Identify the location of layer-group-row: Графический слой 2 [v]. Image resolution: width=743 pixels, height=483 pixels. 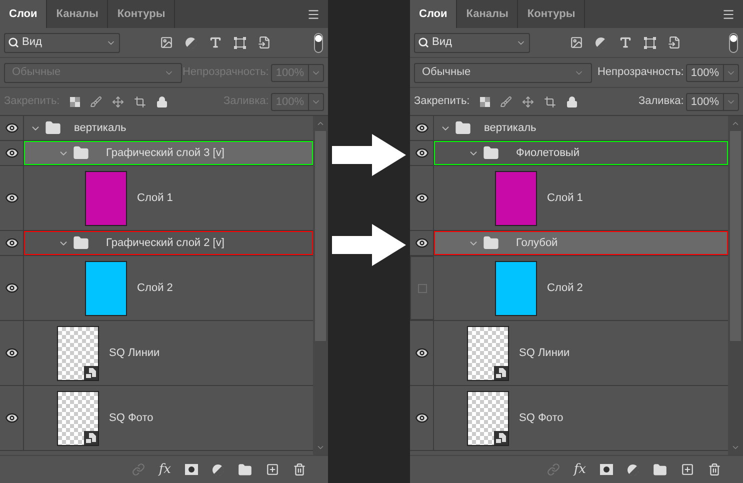
(168, 243).